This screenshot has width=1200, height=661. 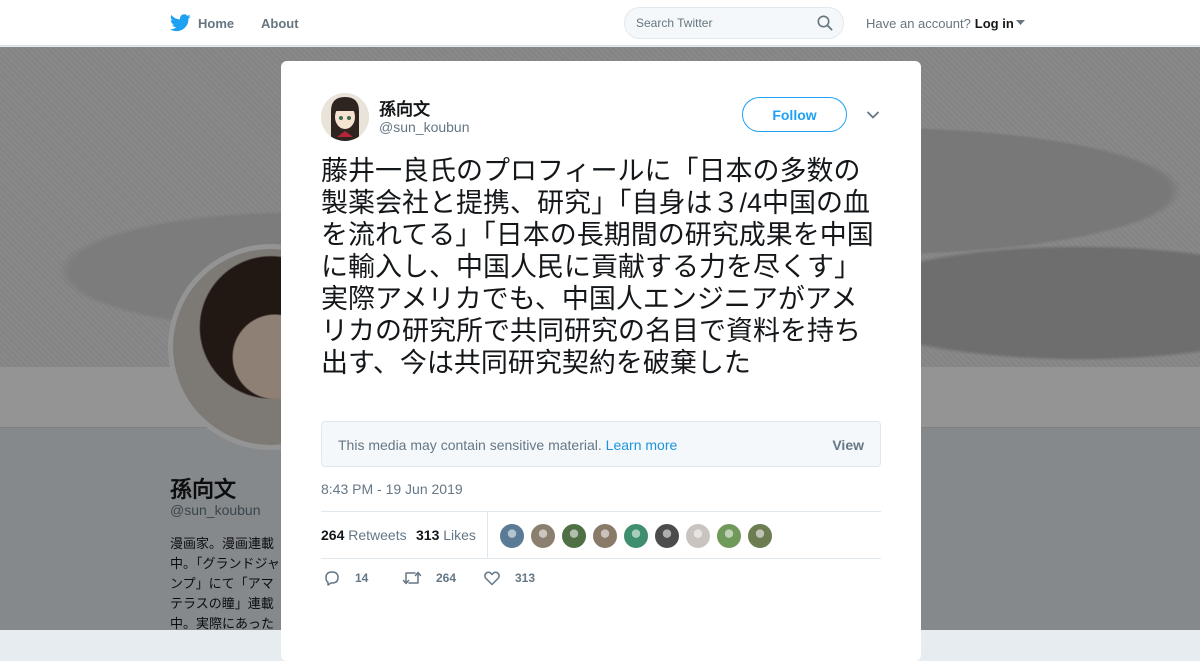 I want to click on search-icon, so click(x=825, y=23).